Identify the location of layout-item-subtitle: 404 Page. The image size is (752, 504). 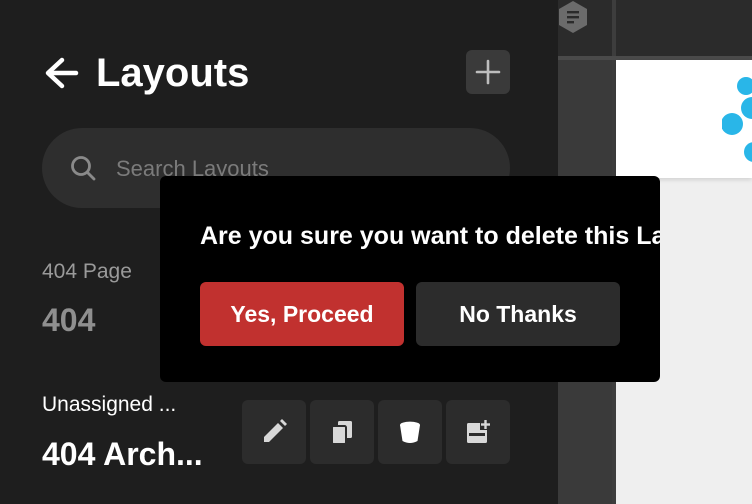
(87, 271).